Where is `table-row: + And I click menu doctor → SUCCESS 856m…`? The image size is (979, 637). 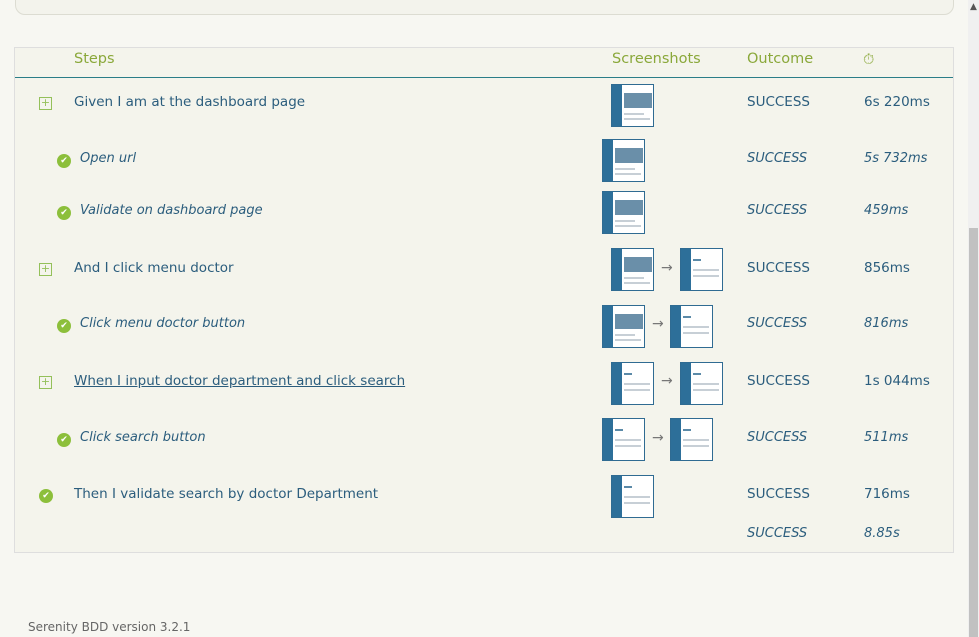 table-row: + And I click menu doctor → SUCCESS 856m… is located at coordinates (484, 269).